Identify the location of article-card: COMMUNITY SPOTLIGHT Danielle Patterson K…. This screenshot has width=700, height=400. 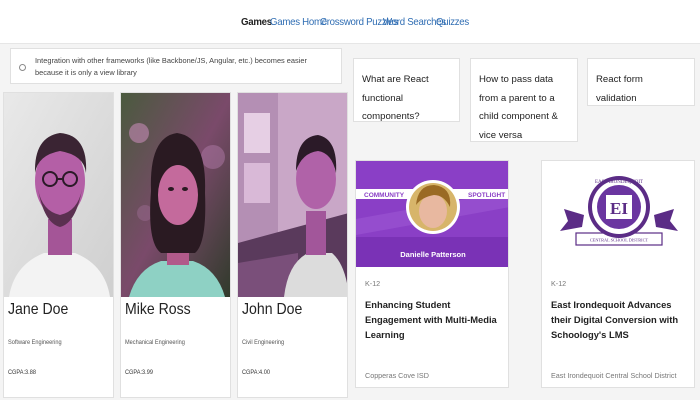
(432, 274).